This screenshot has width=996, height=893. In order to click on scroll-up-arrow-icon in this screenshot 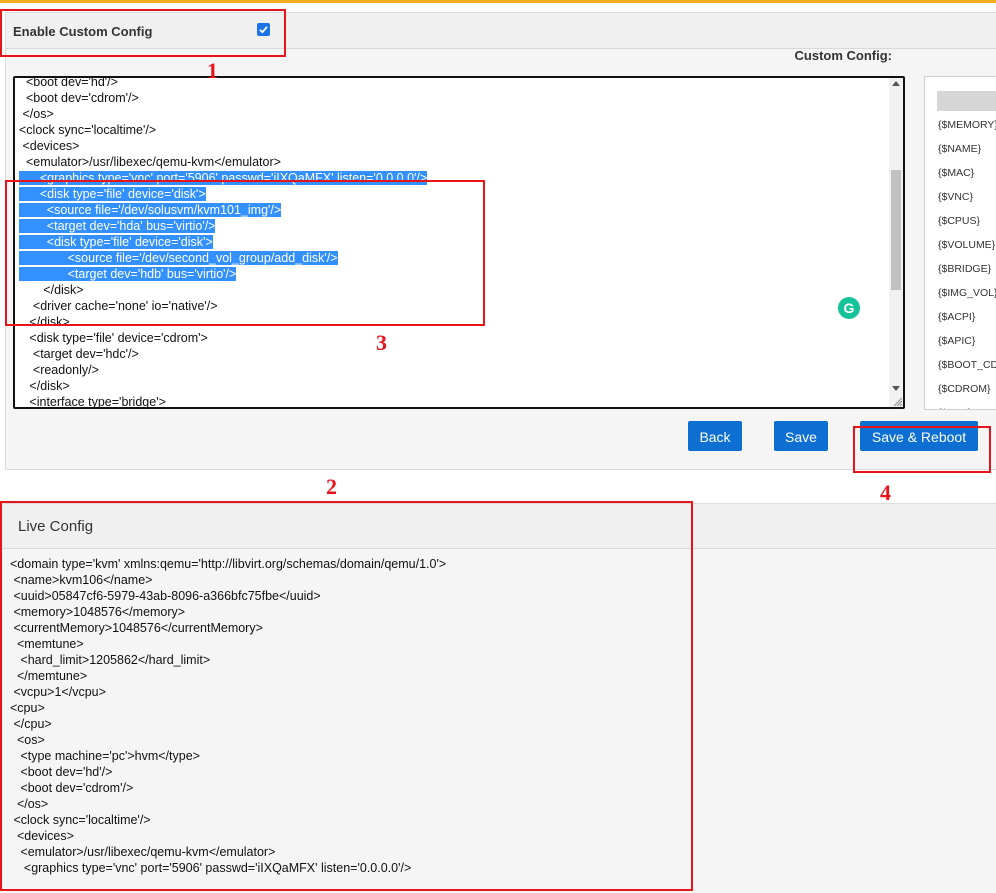, I will do `click(896, 83)`.